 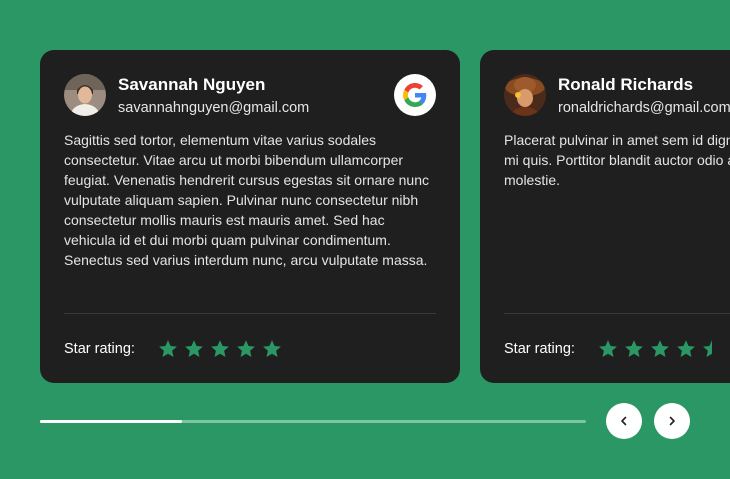 I want to click on google-icon, so click(x=415, y=95).